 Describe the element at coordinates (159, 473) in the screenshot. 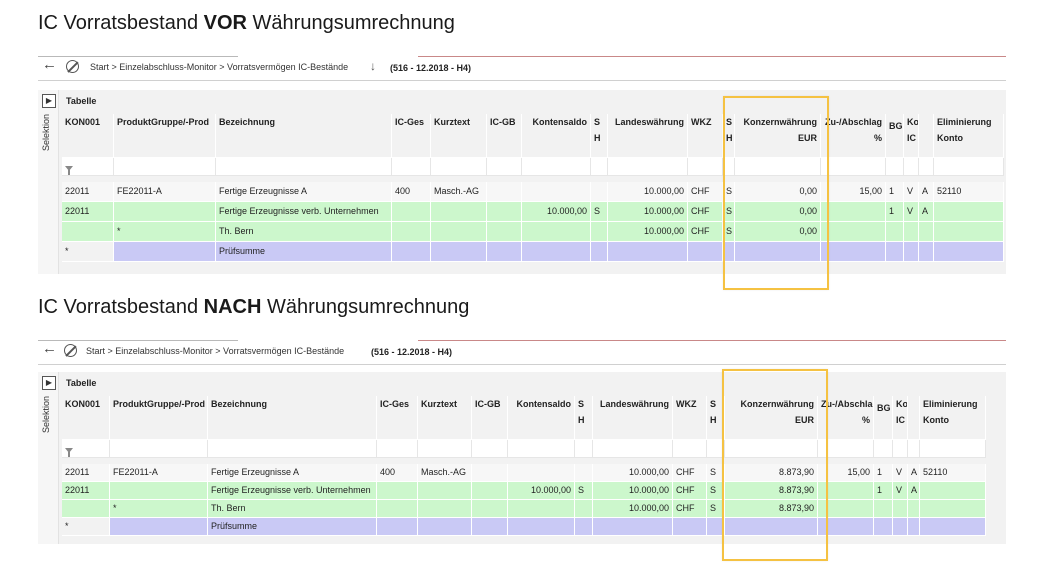

I see `table-cell-produktgruppe: FE22011-A` at that location.